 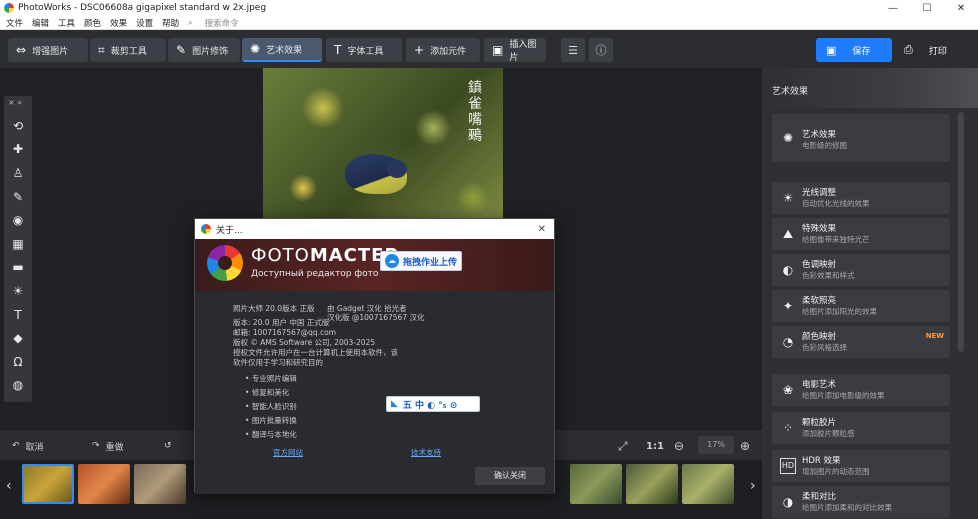 I want to click on feature-bullet: • 图片批量转换, so click(x=271, y=420).